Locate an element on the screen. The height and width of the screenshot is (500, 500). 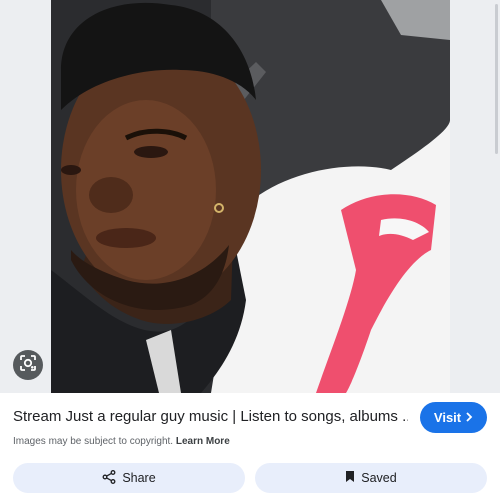
learn-more-link: Learn More is located at coordinates (203, 441).